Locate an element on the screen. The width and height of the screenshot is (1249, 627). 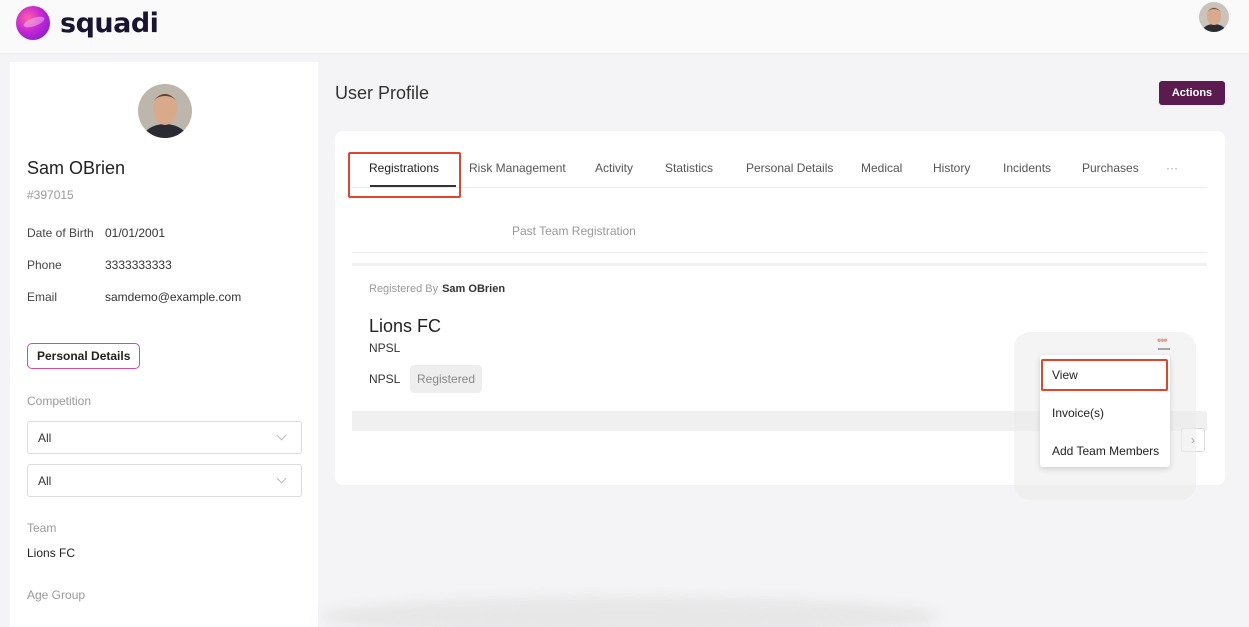
club-association: NPSL is located at coordinates (385, 348).